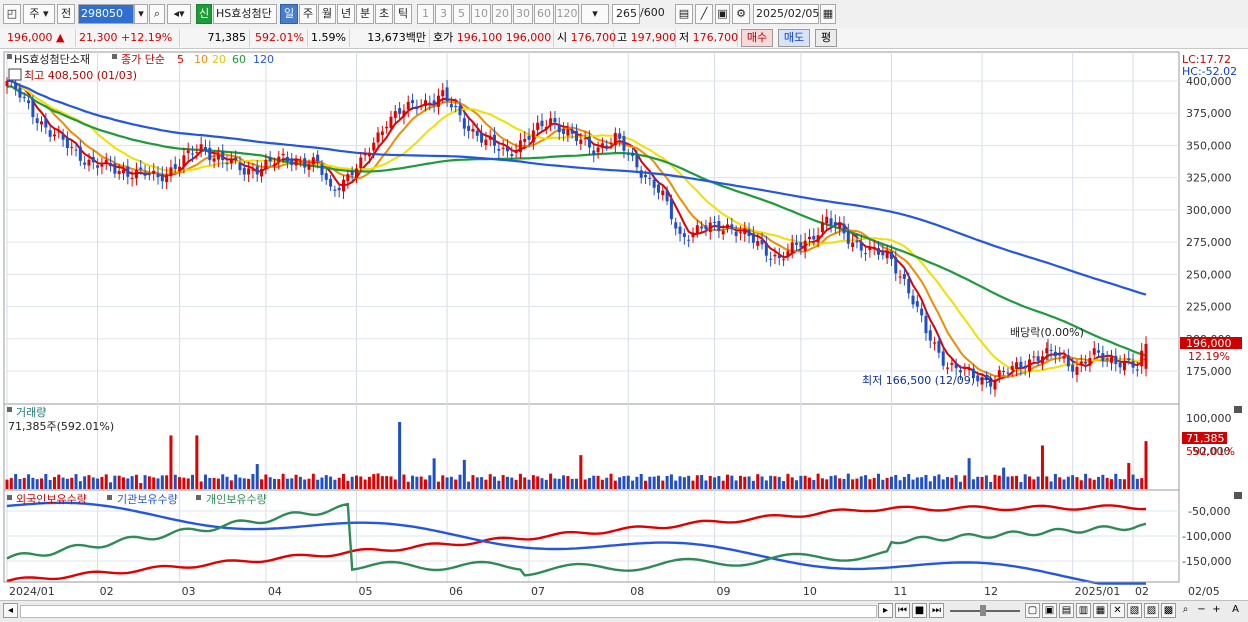 This screenshot has width=1248, height=622. Describe the element at coordinates (12, 14) in the screenshot. I see `window-menu-icon: ◰` at that location.